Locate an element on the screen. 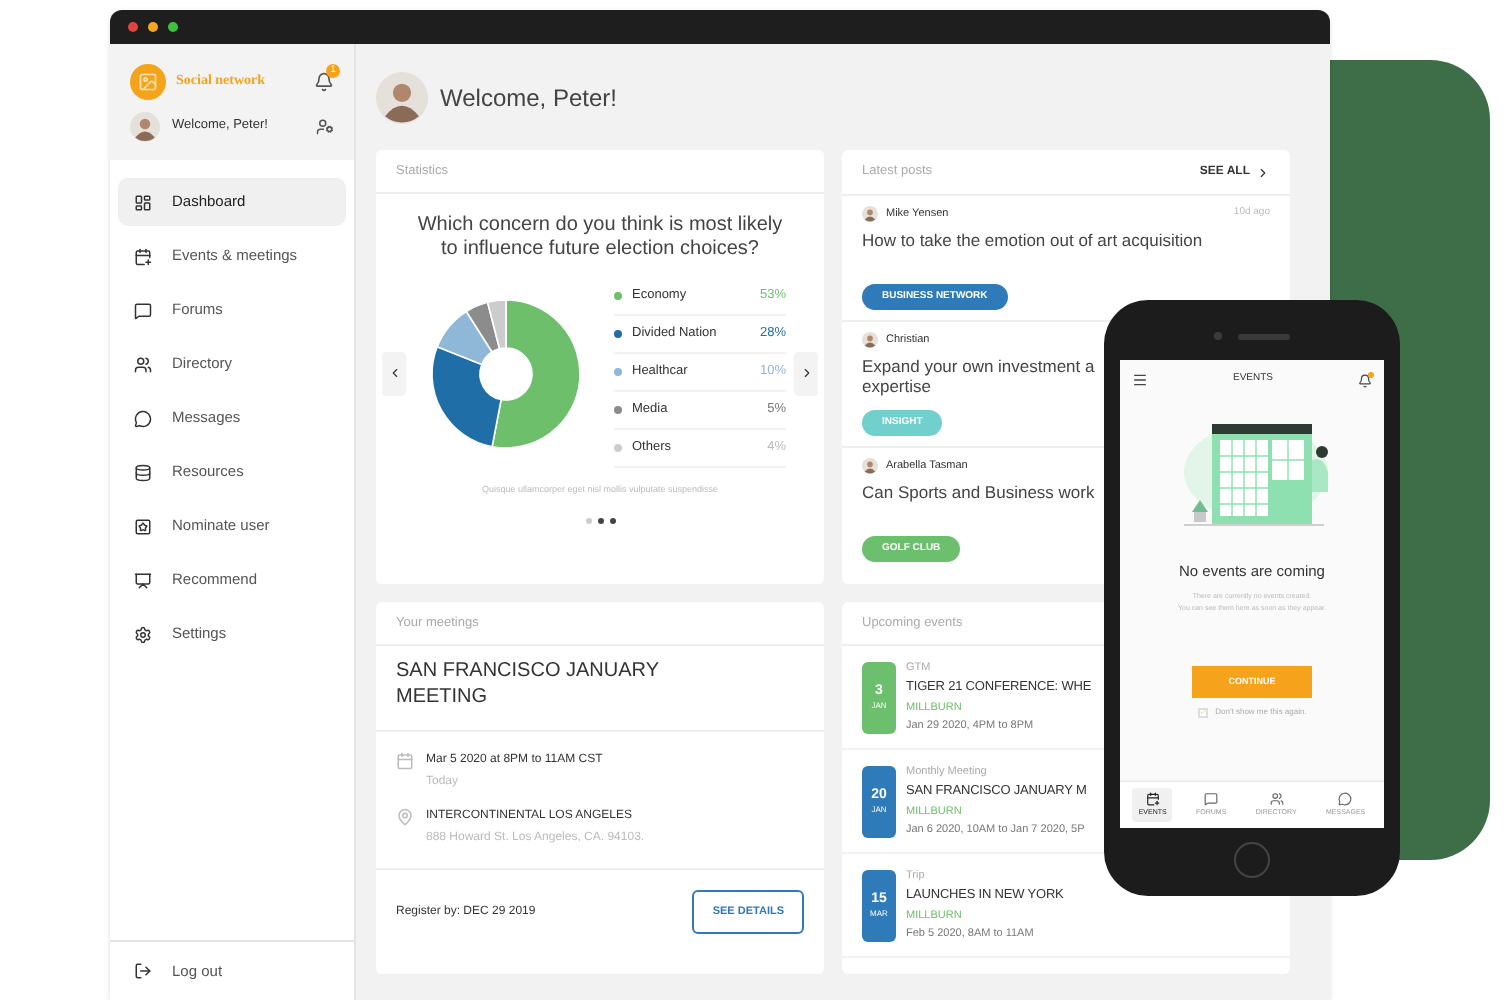 The height and width of the screenshot is (1000, 1510). presentation-icon is located at coordinates (143, 580).